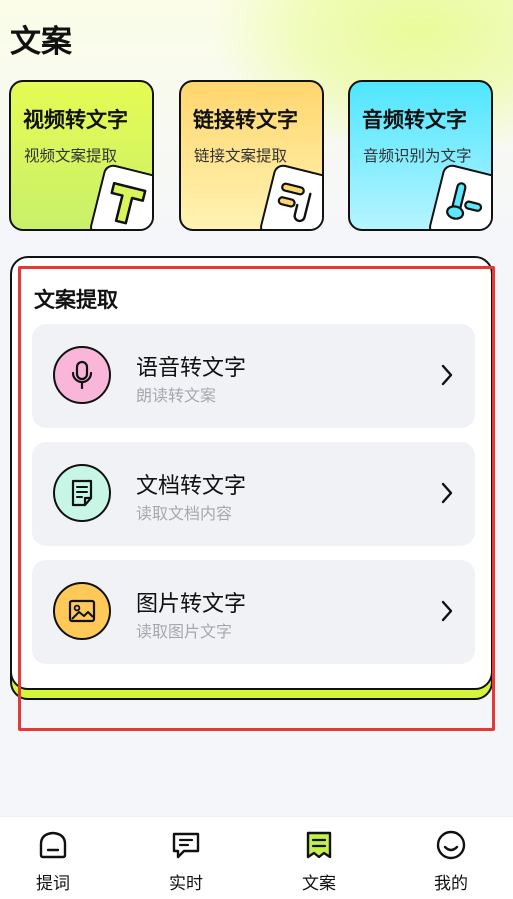 The height and width of the screenshot is (899, 513). Describe the element at coordinates (458, 195) in the screenshot. I see `music-note-icon` at that location.